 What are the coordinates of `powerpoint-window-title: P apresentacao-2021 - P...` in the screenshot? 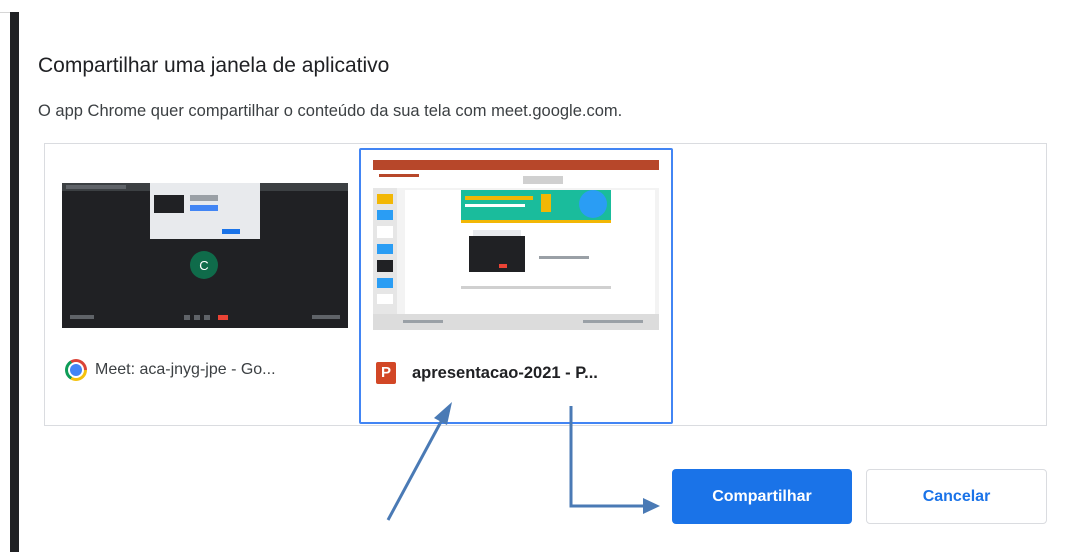 It's located at (487, 373).